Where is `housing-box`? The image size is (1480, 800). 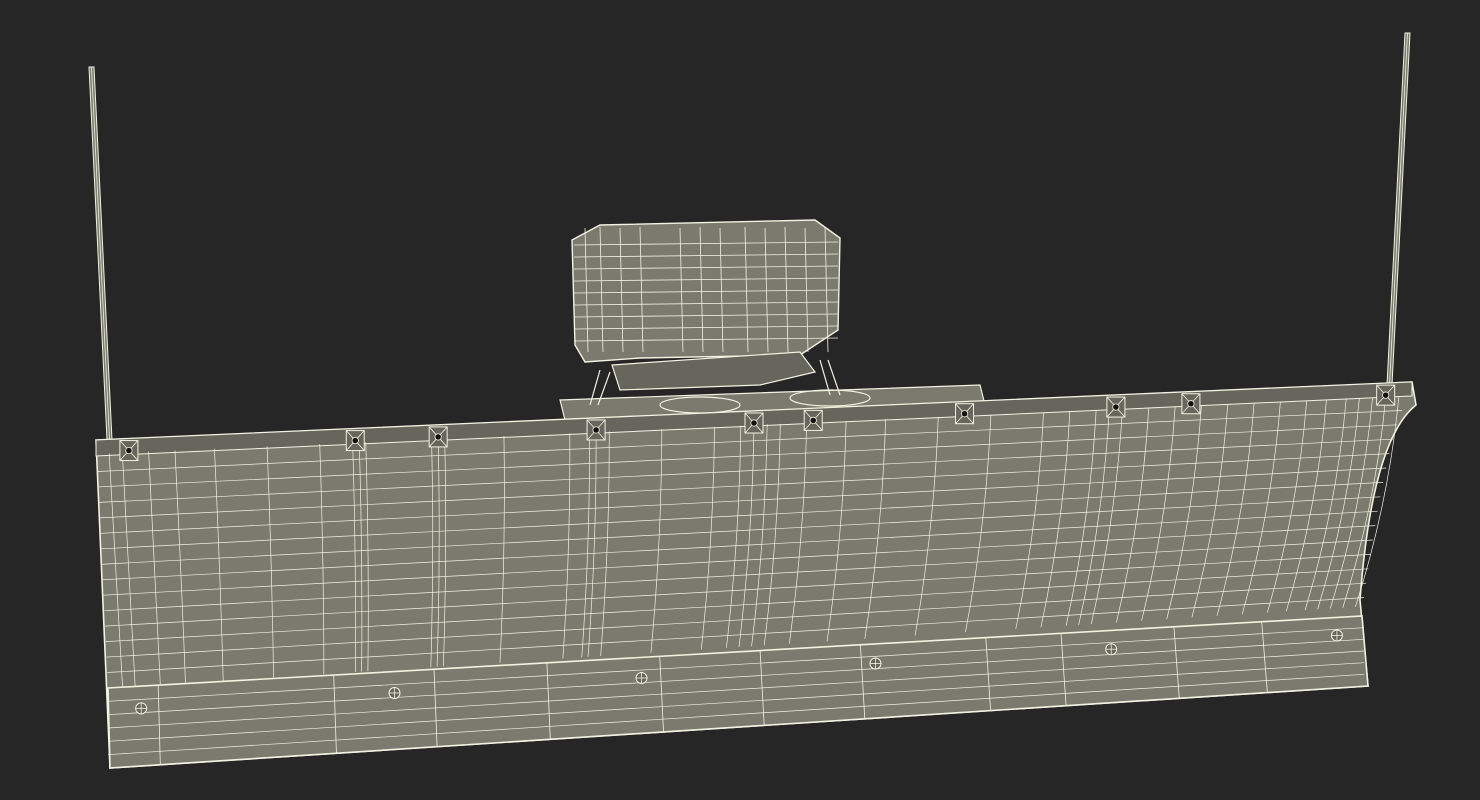 housing-box is located at coordinates (706, 305).